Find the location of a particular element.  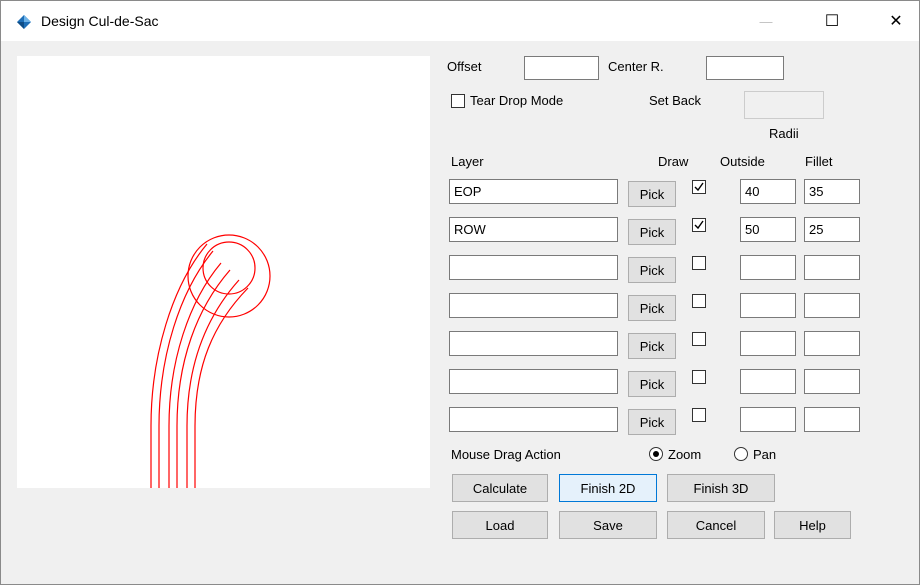

save-button: Save is located at coordinates (608, 525).